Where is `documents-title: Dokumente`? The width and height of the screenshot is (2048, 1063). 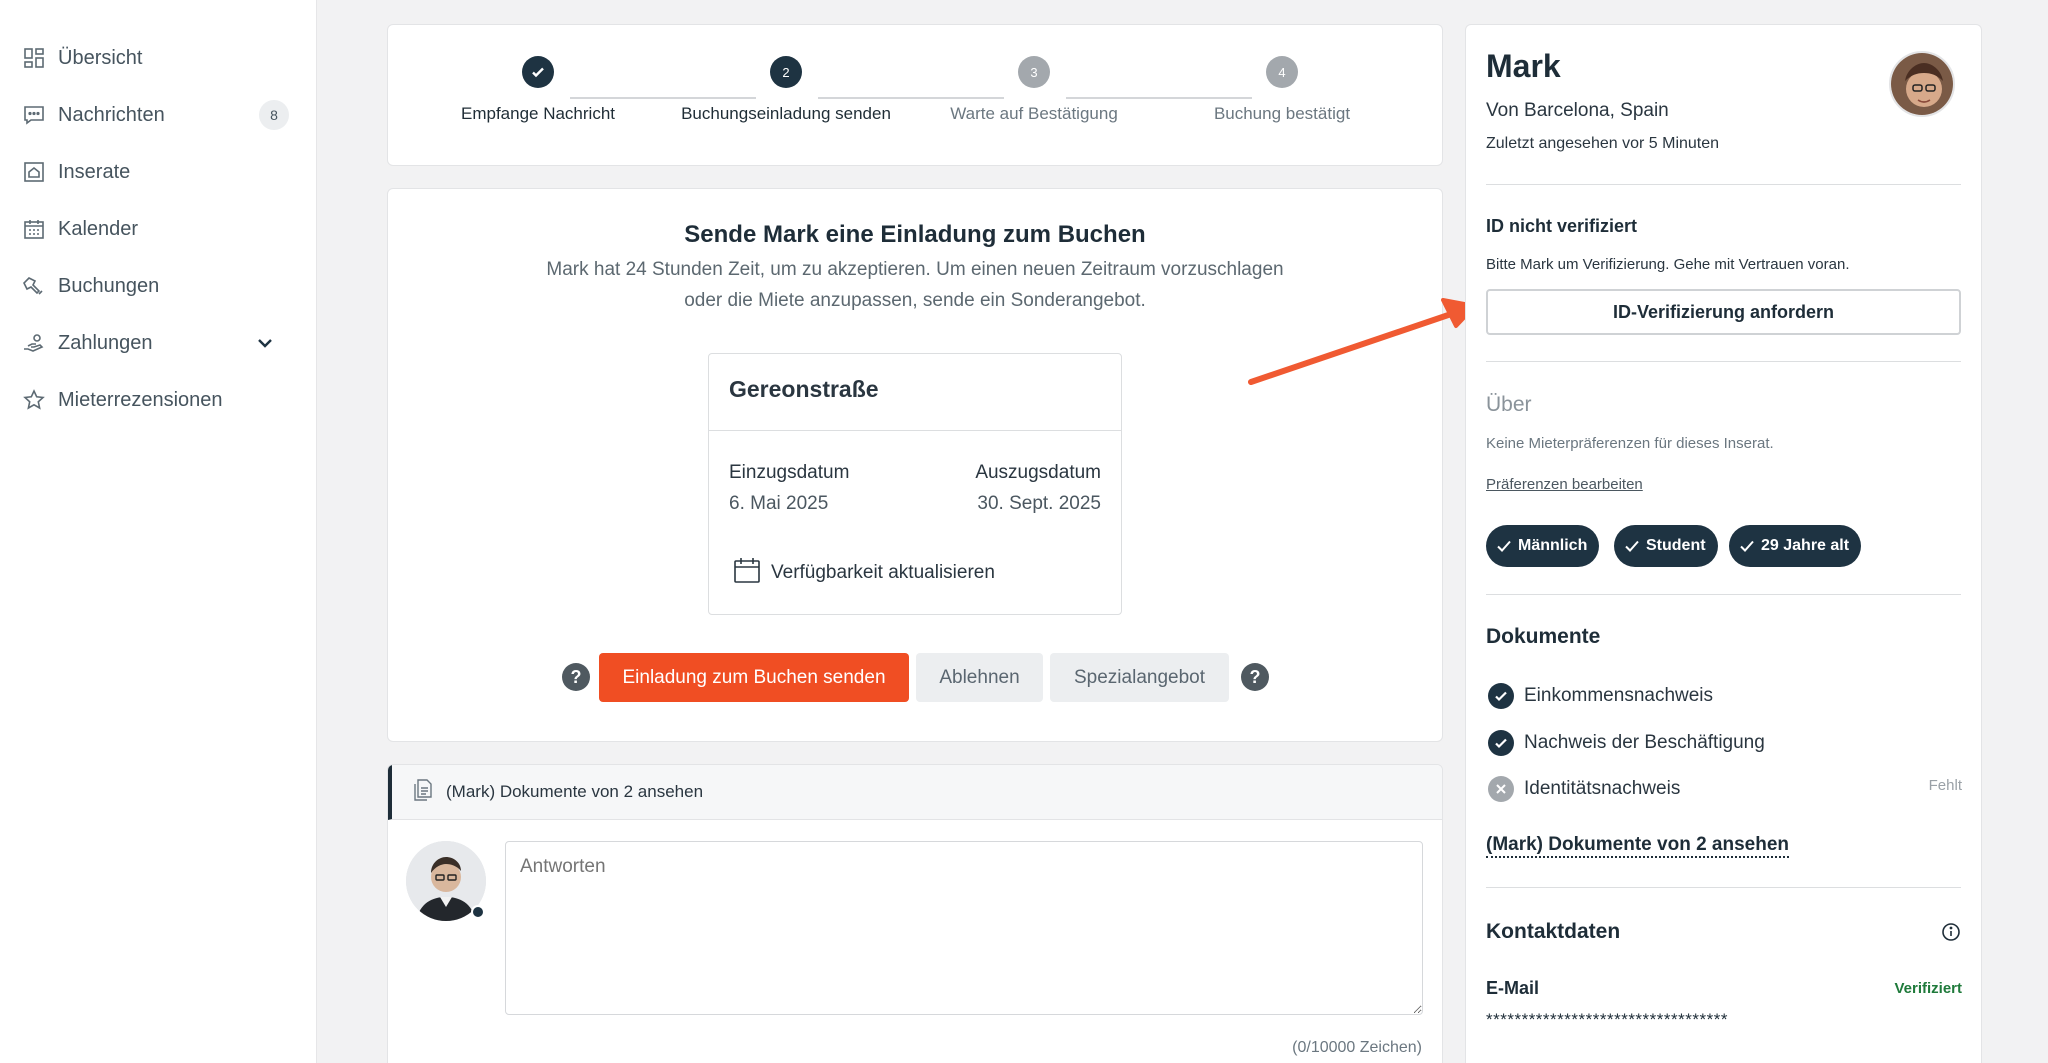
documents-title: Dokumente is located at coordinates (1543, 636).